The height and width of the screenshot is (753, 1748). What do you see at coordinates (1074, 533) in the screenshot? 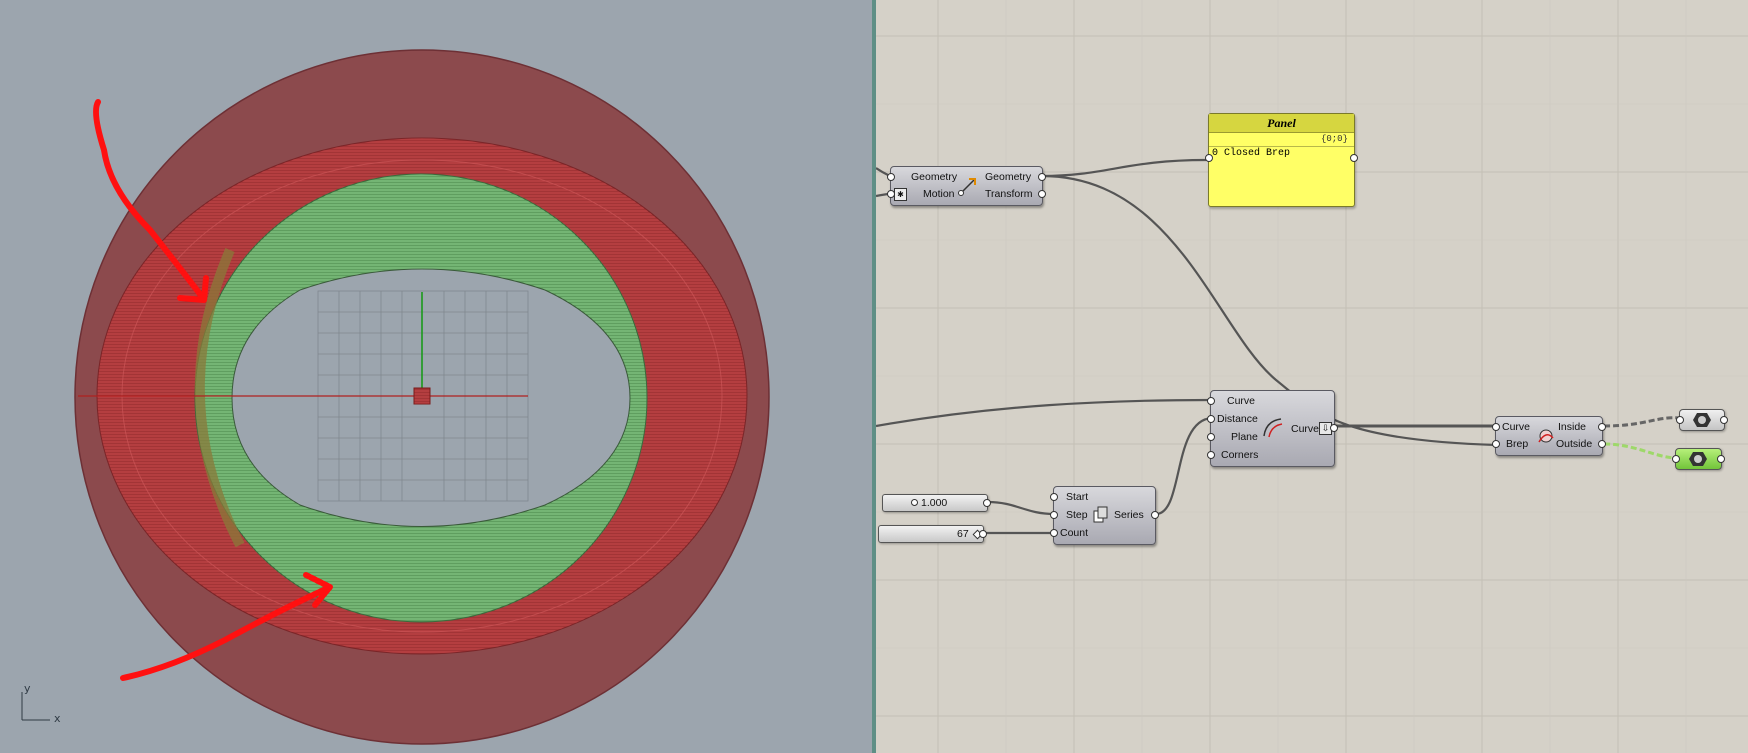
I see `series-input-count-label: Count` at bounding box center [1074, 533].